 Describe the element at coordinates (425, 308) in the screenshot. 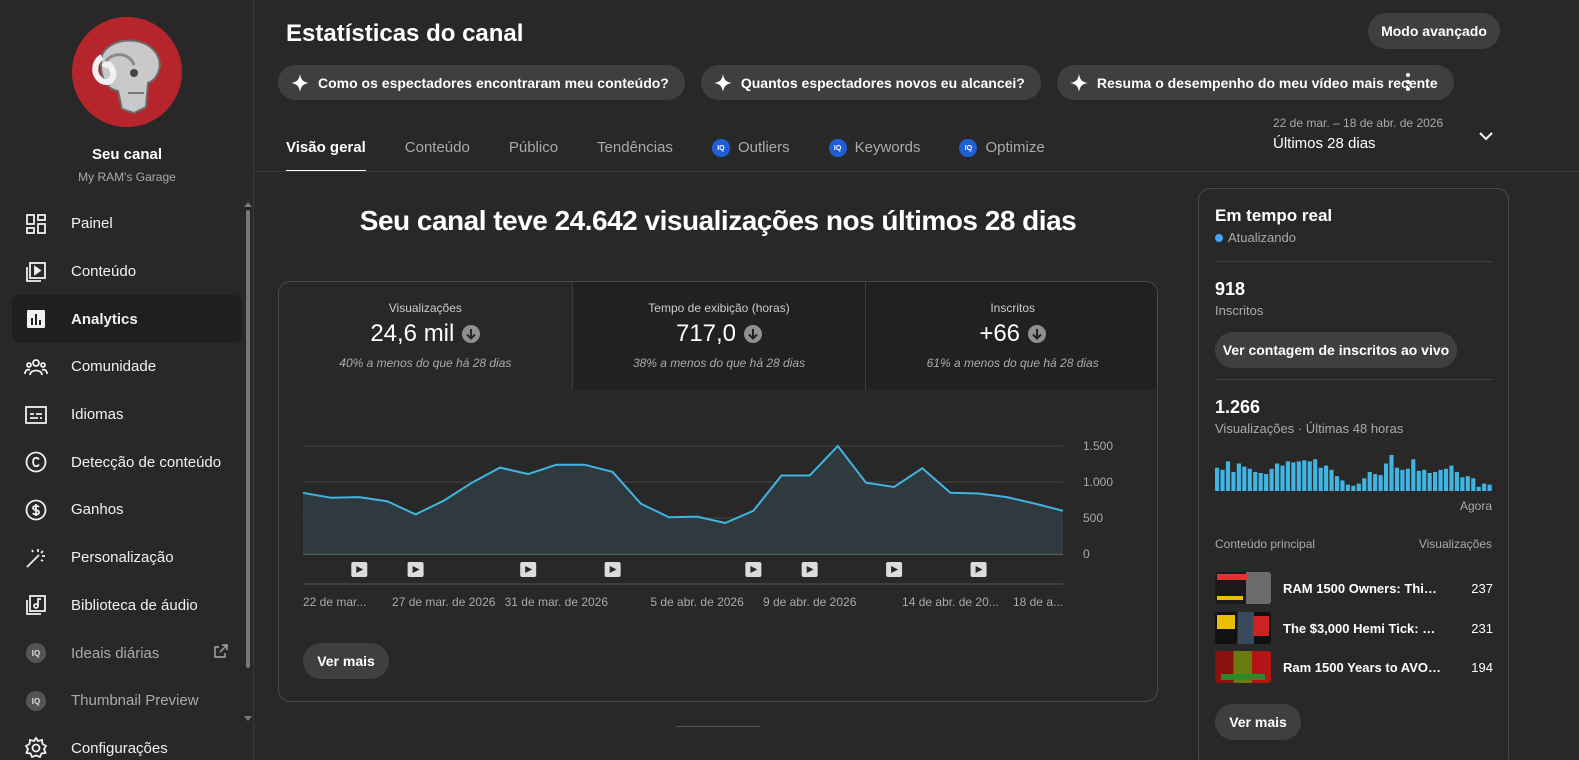

I see `metric-title: Visualizações` at that location.